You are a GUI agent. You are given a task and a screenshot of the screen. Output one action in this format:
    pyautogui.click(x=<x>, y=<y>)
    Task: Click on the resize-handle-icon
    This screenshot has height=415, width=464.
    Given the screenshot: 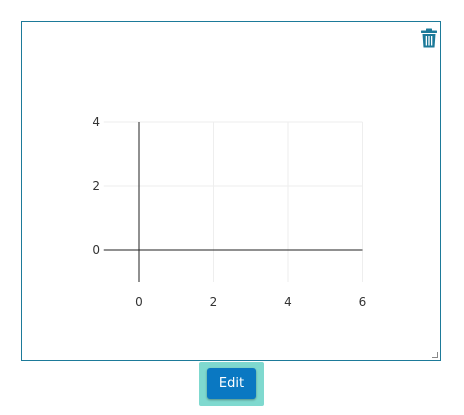 What is the action you would take?
    pyautogui.click(x=435, y=355)
    